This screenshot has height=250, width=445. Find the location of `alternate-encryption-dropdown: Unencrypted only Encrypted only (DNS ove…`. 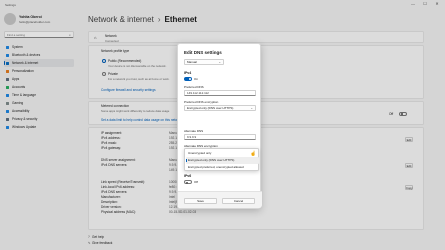

alternate-encryption-dropdown: Unencrypted only Encrypted only (DNS ove… is located at coordinates (221, 159).